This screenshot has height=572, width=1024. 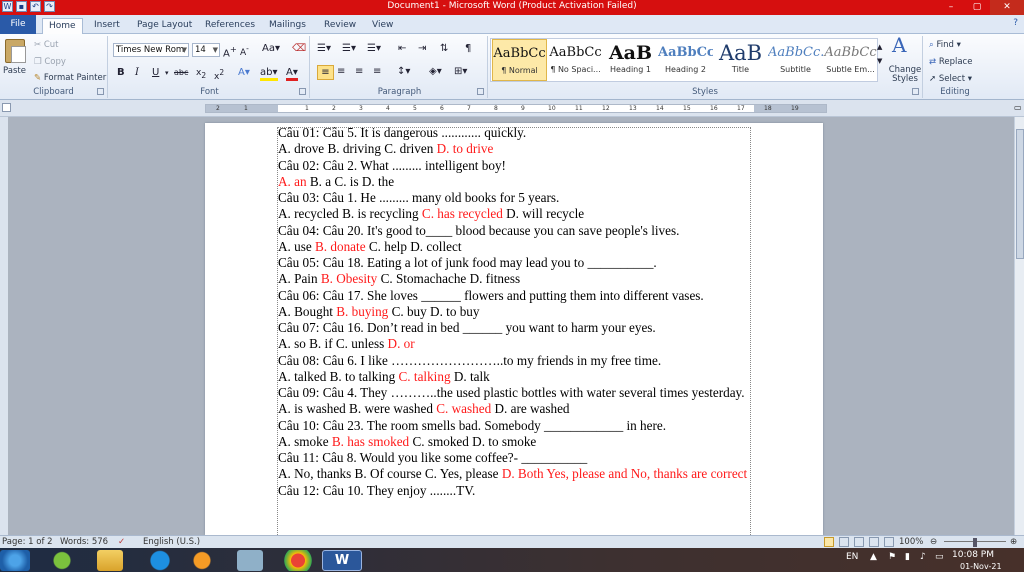 I want to click on tab-view: View, so click(x=382, y=26).